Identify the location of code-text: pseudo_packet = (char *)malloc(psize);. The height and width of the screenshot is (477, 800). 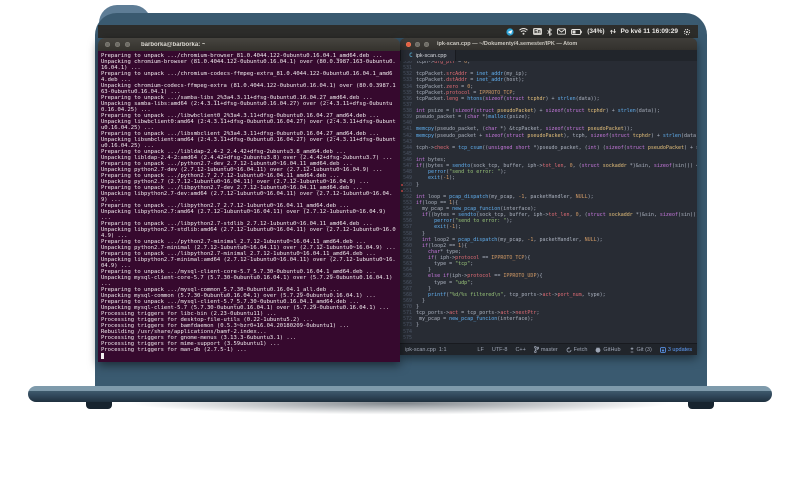
(473, 117).